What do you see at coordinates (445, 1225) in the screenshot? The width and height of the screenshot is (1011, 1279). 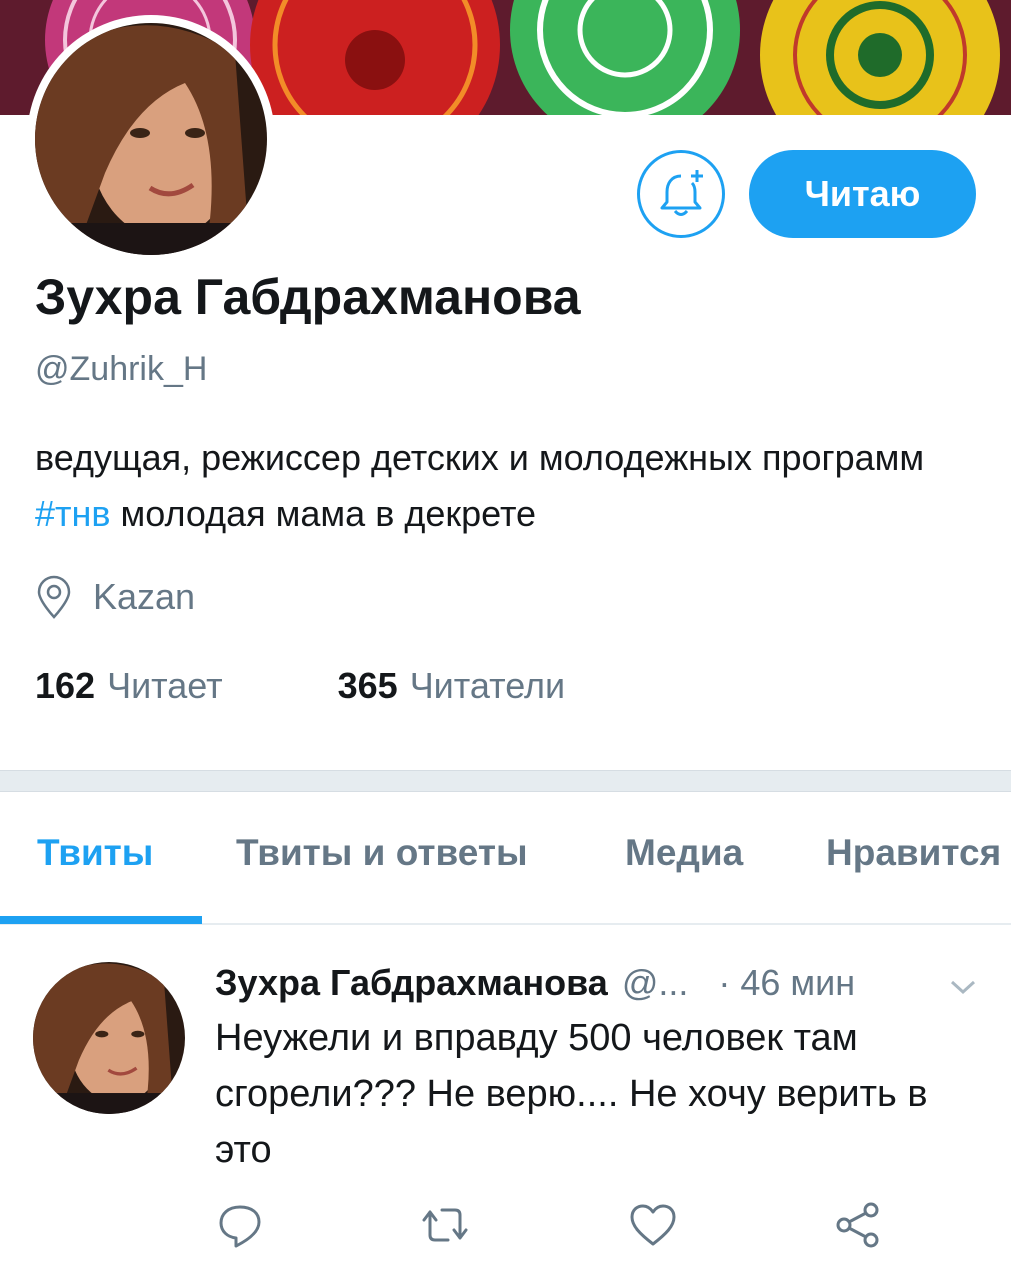 I see `retweet-icon` at bounding box center [445, 1225].